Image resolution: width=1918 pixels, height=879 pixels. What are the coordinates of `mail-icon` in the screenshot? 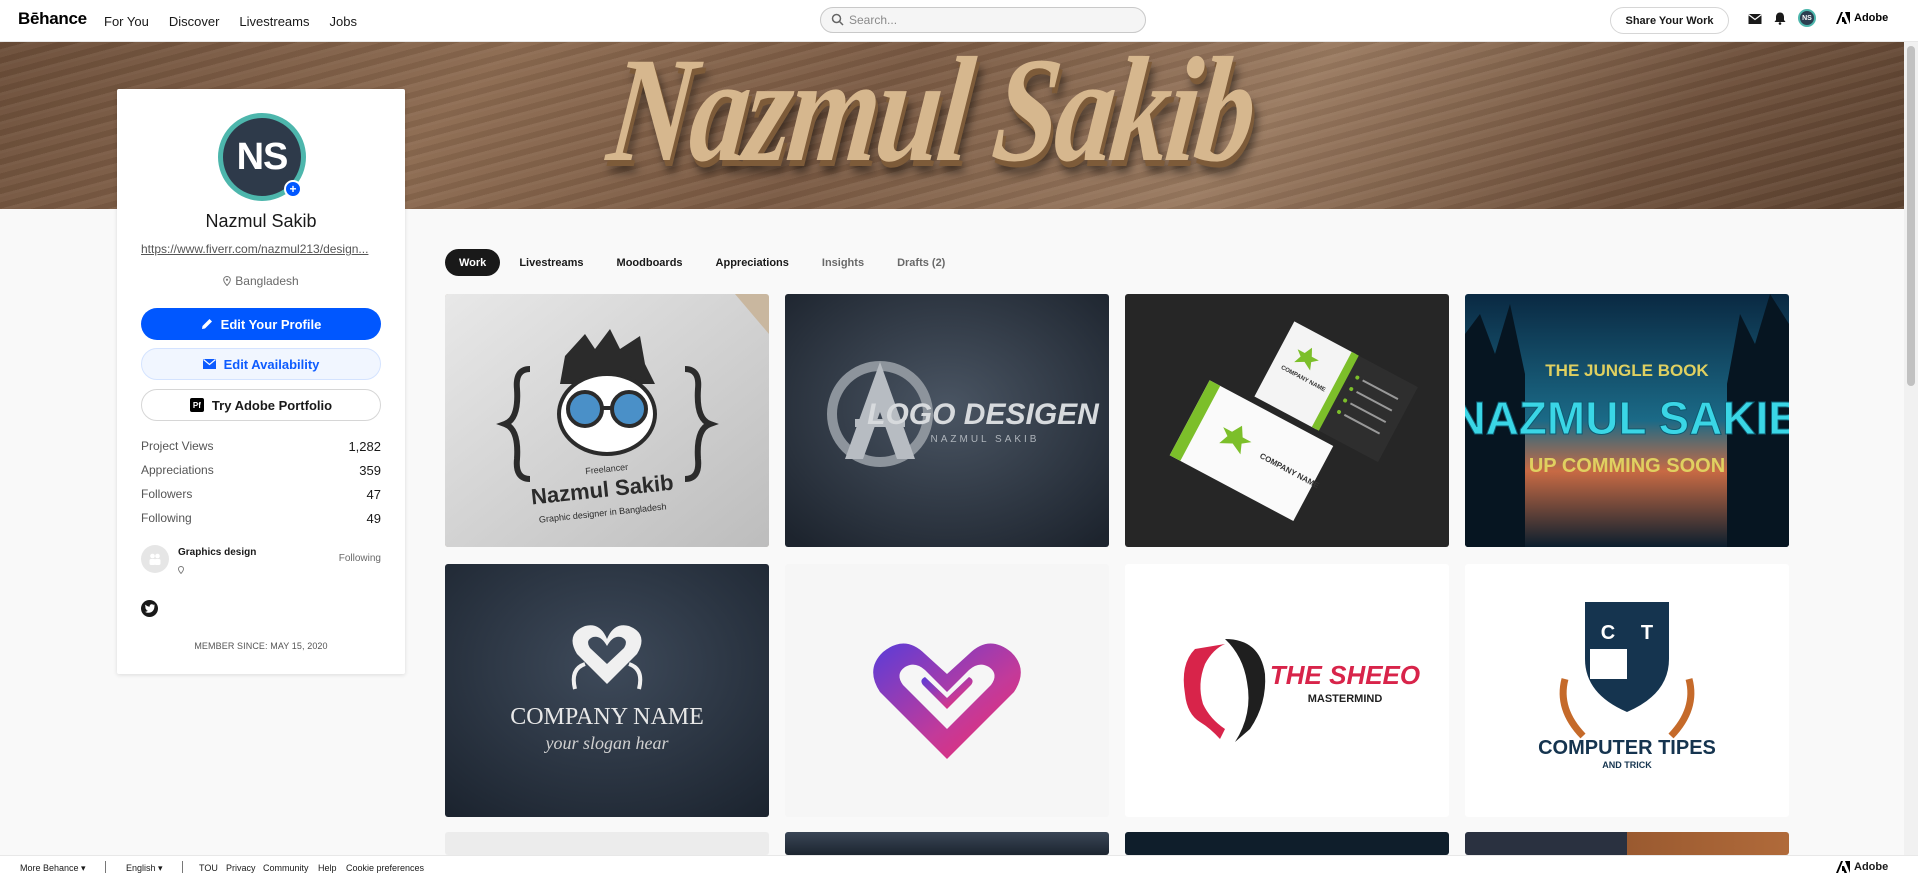 It's located at (1755, 21).